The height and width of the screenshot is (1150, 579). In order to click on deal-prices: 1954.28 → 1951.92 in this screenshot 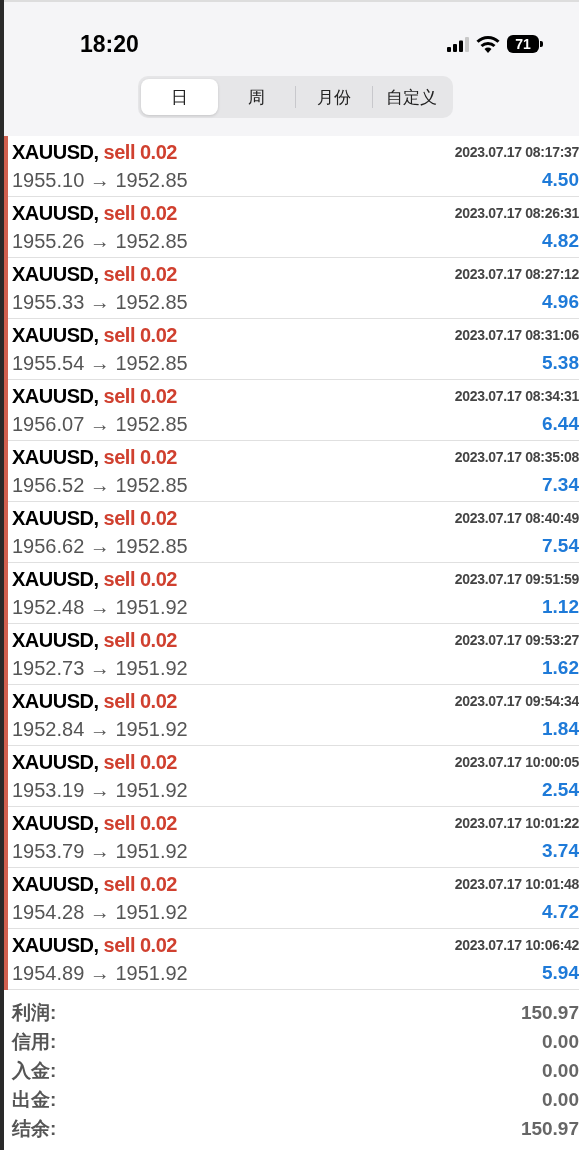, I will do `click(100, 912)`.